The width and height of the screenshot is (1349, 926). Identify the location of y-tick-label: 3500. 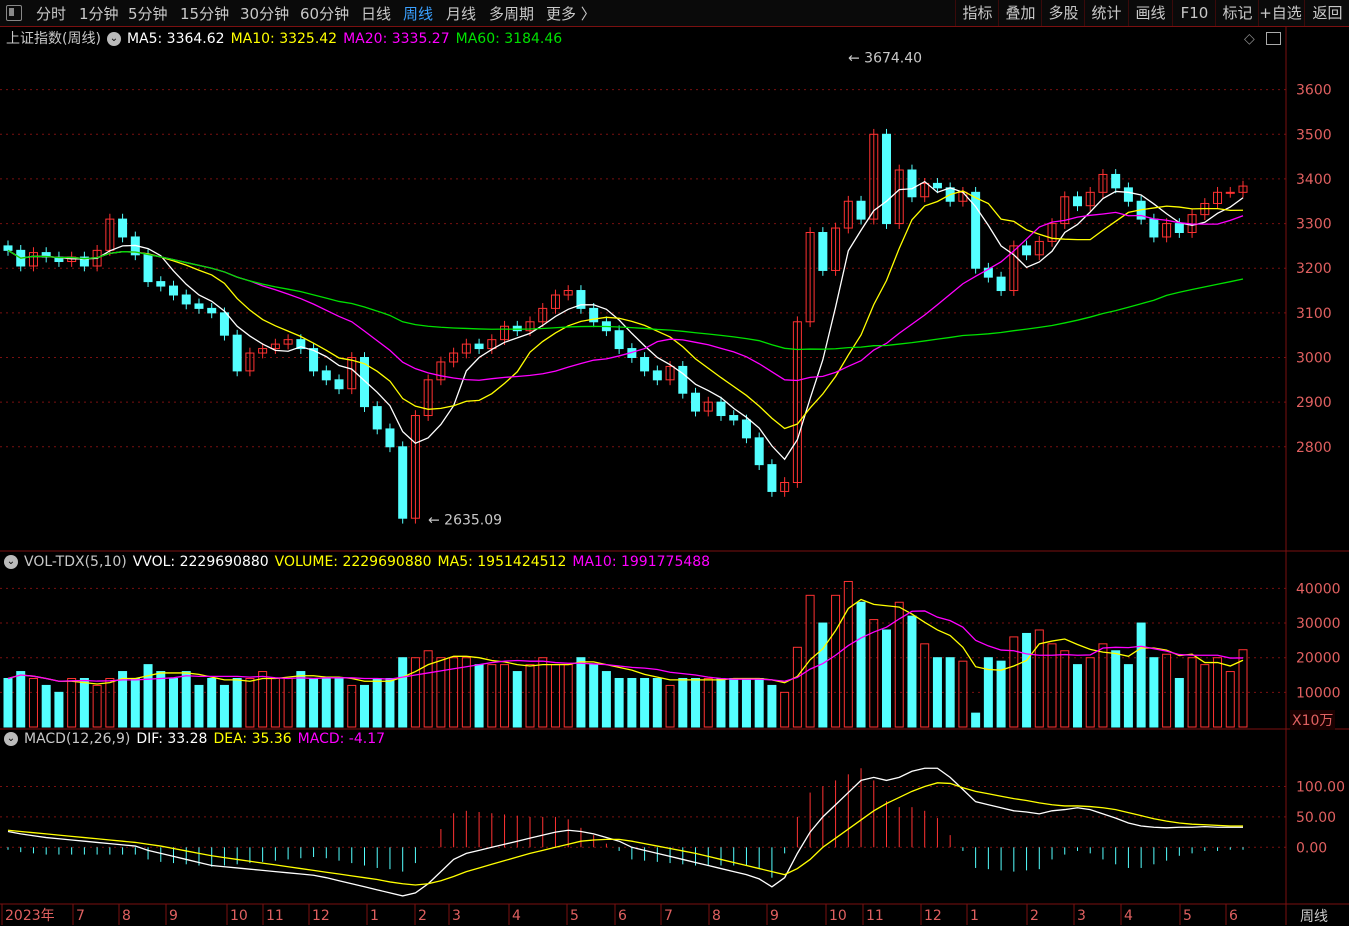
(1314, 135).